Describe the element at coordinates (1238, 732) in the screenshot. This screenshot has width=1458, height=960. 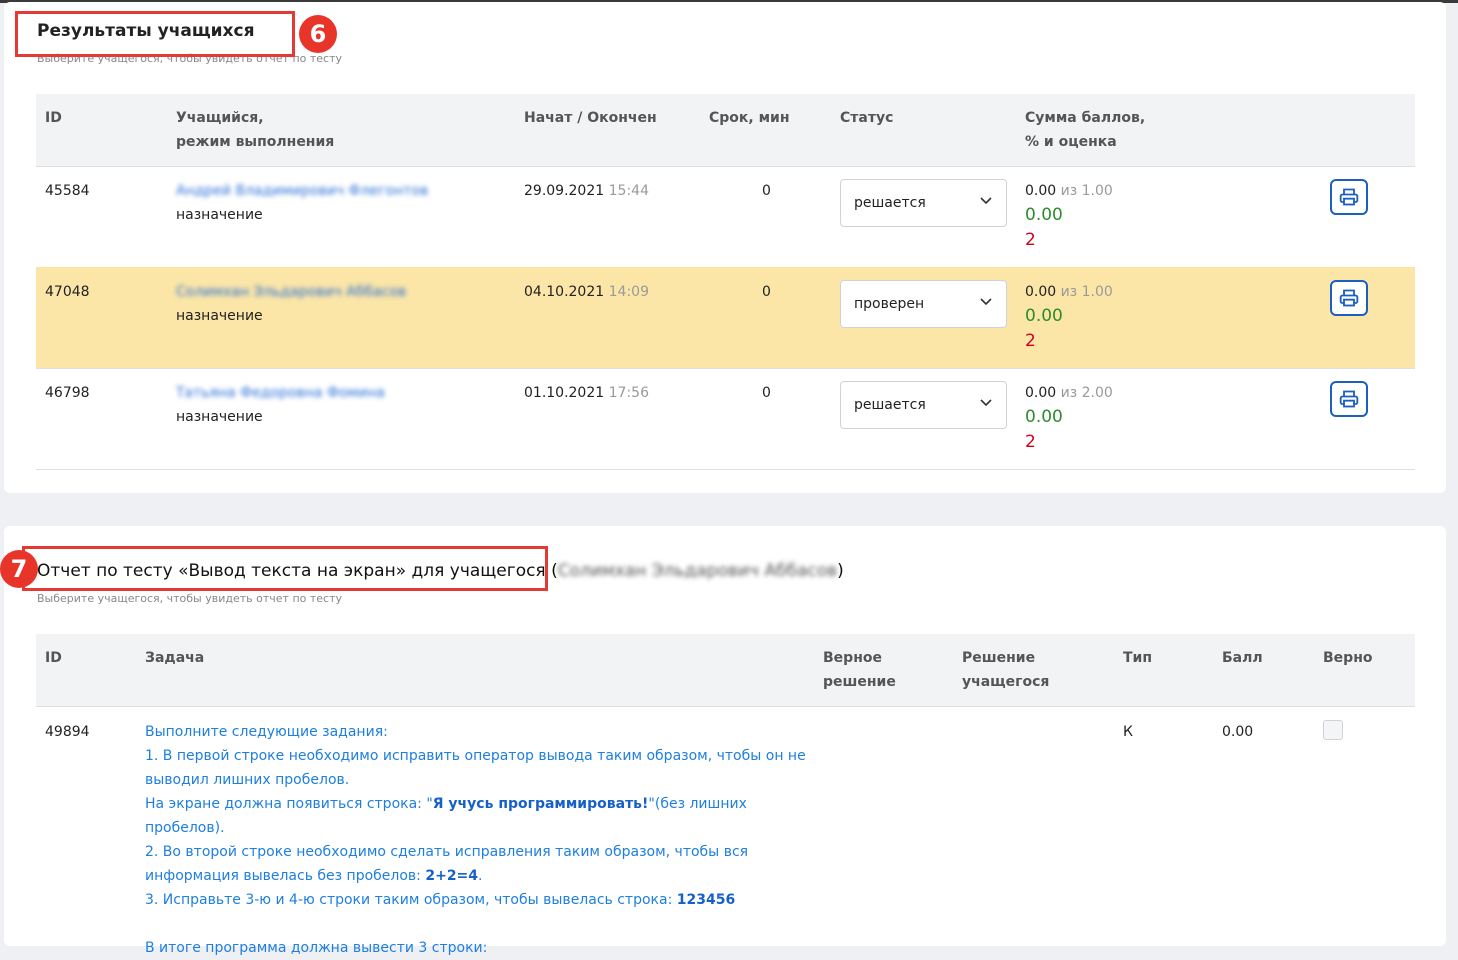
I see `task-score: 0.00` at that location.